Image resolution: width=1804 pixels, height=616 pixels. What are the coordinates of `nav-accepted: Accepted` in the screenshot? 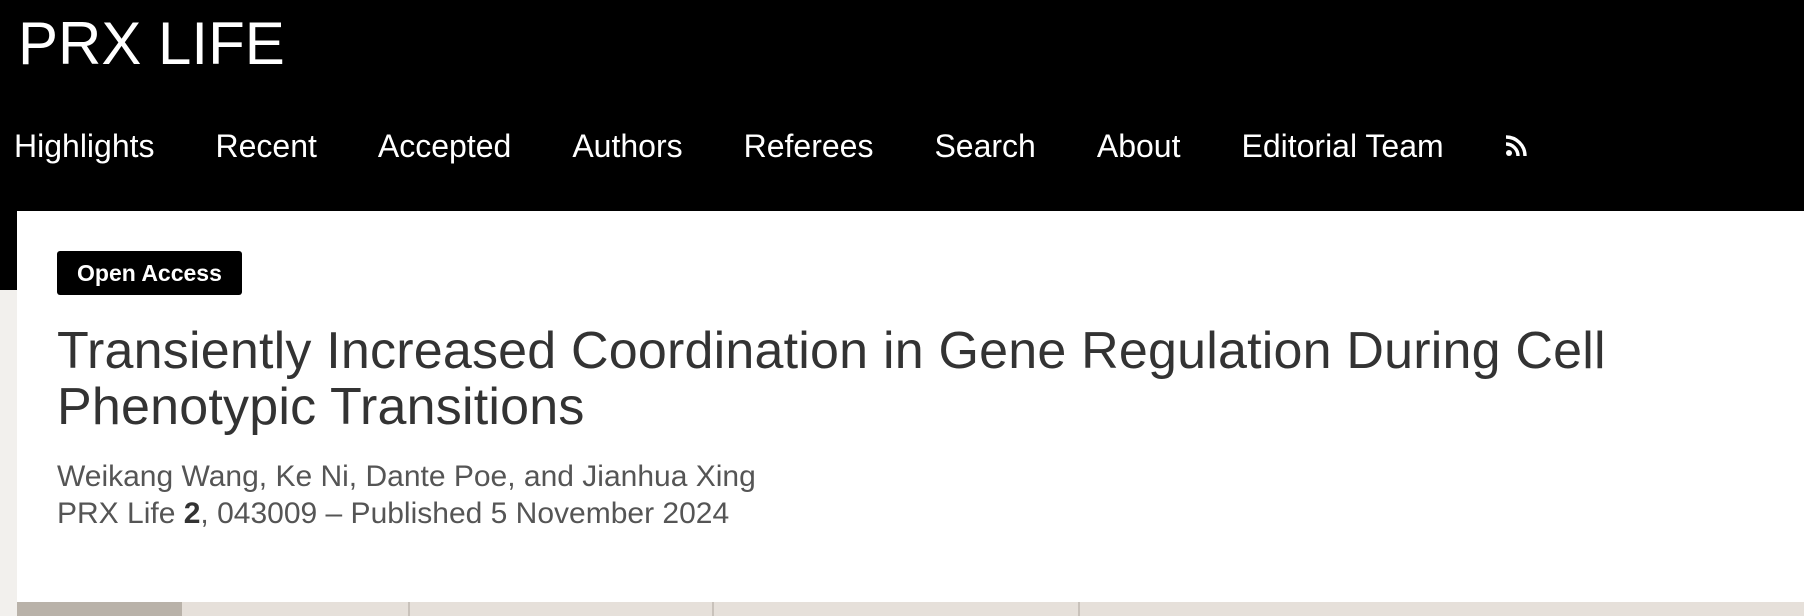 It's located at (444, 146).